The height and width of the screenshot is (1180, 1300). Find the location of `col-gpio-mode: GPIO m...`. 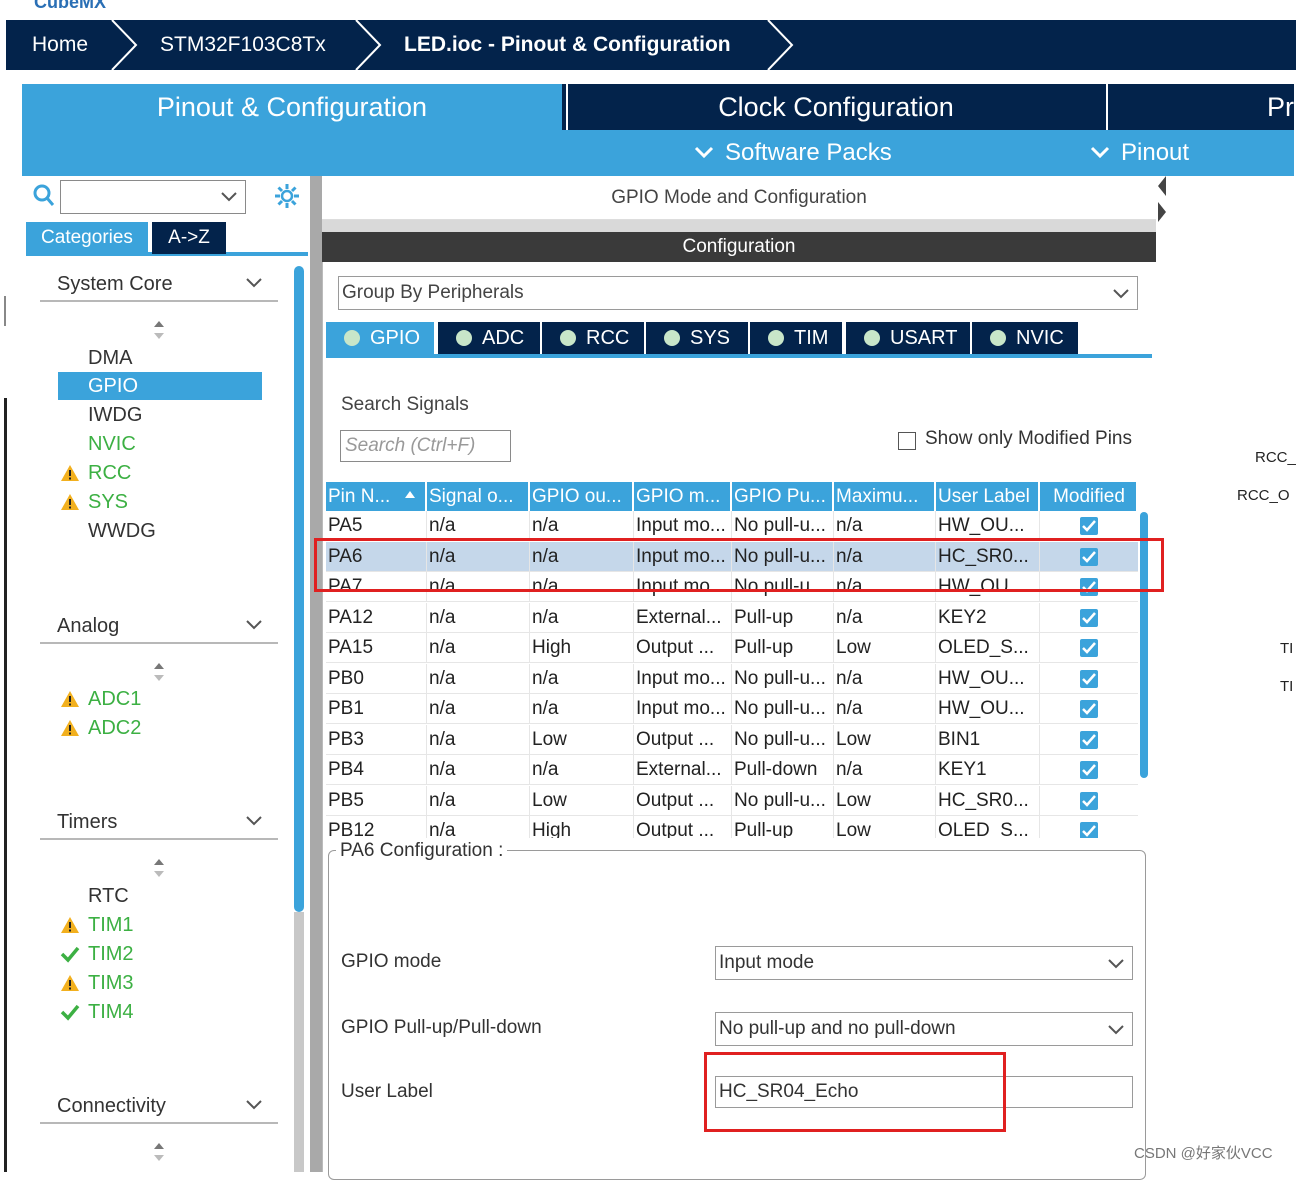

col-gpio-mode: GPIO m... is located at coordinates (683, 496).